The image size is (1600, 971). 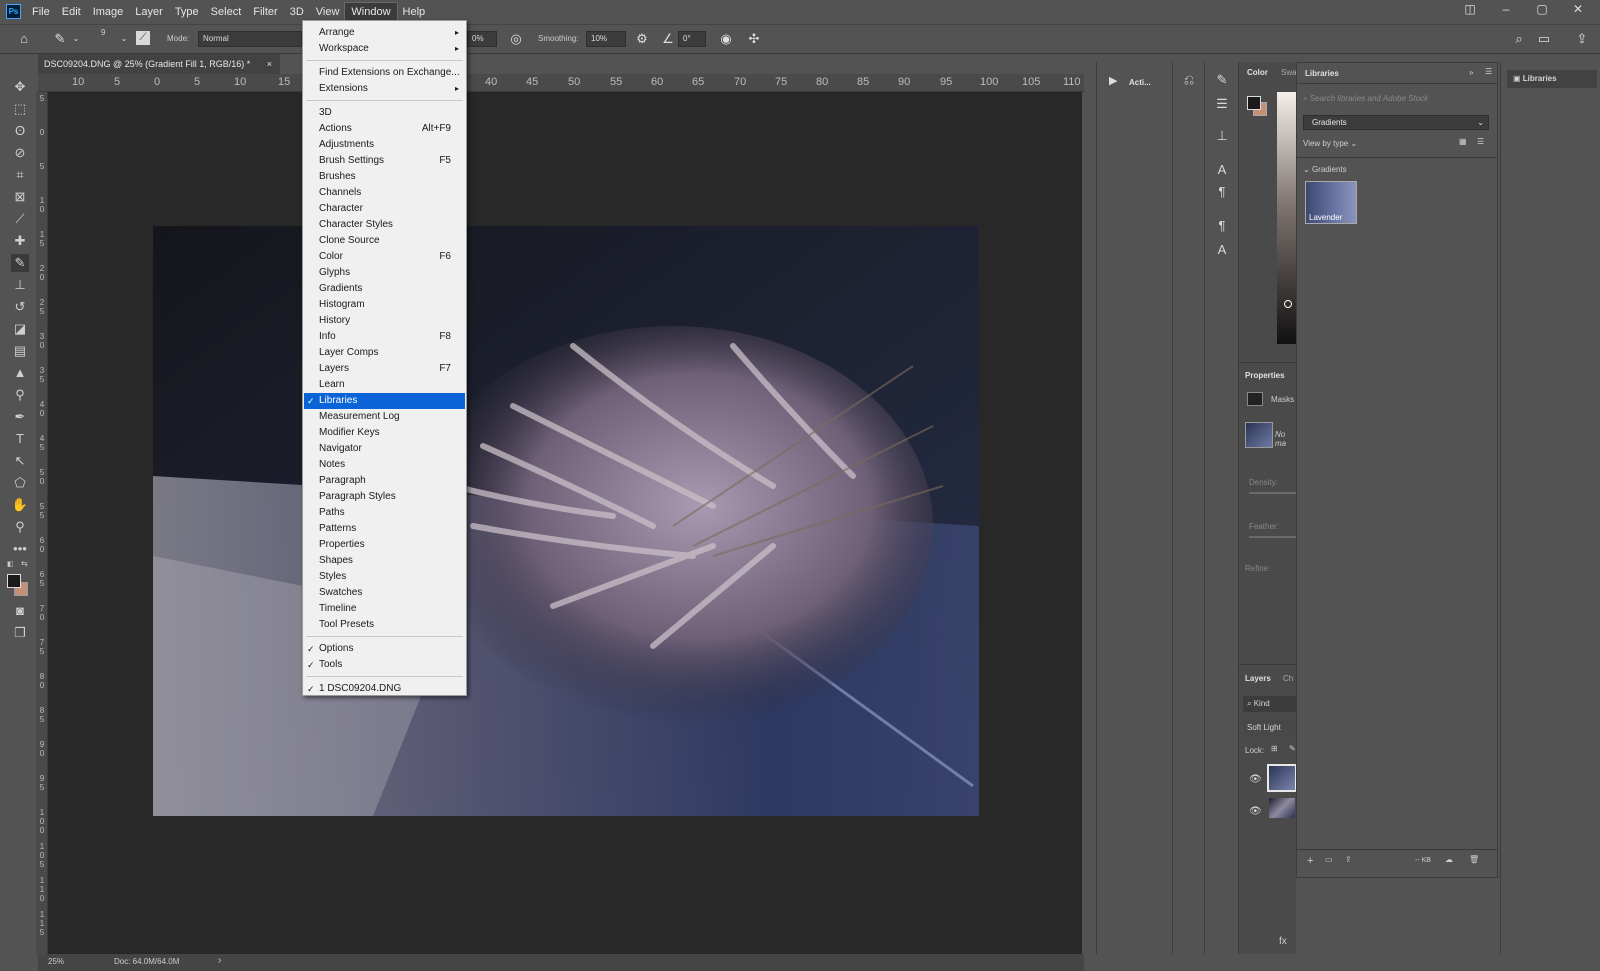 I want to click on panel-menu-icon: ☰, so click(x=1488, y=71).